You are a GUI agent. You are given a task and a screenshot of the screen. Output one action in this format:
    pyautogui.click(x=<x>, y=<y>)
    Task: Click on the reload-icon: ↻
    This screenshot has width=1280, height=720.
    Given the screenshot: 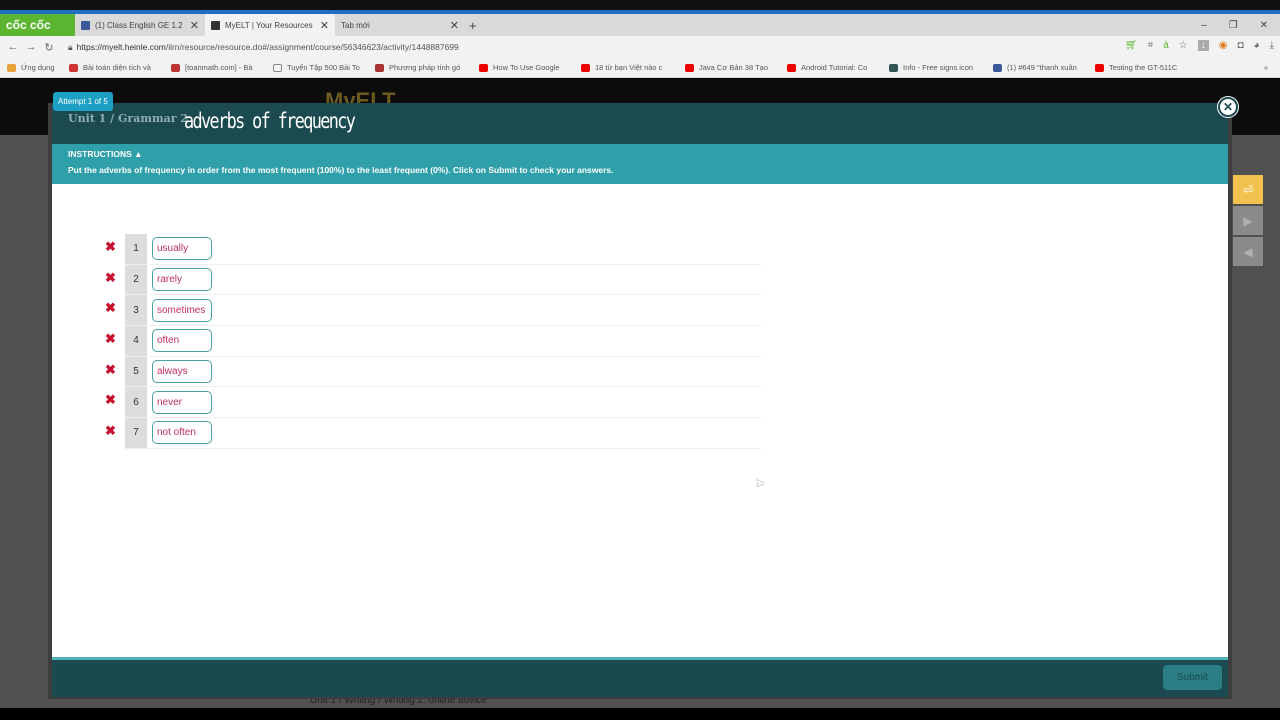 What is the action you would take?
    pyautogui.click(x=49, y=47)
    